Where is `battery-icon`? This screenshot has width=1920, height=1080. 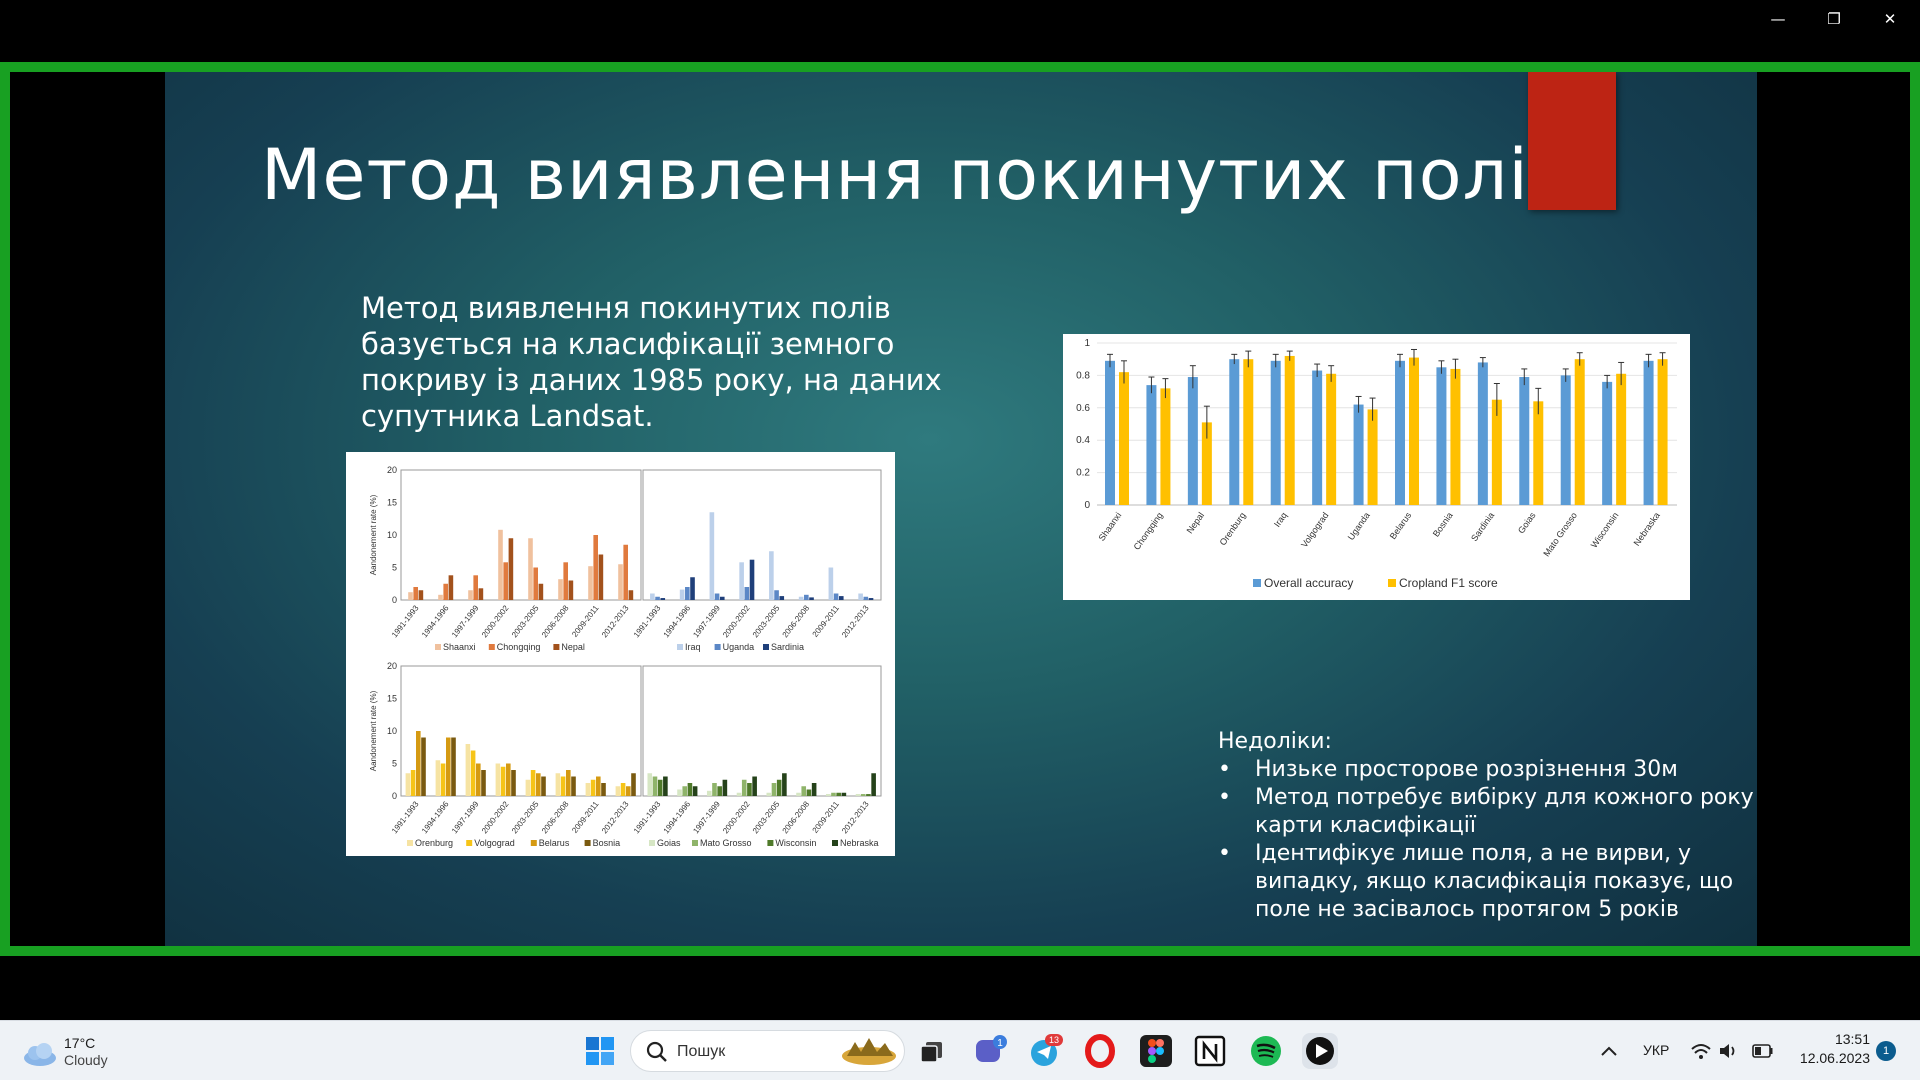 battery-icon is located at coordinates (1763, 1051).